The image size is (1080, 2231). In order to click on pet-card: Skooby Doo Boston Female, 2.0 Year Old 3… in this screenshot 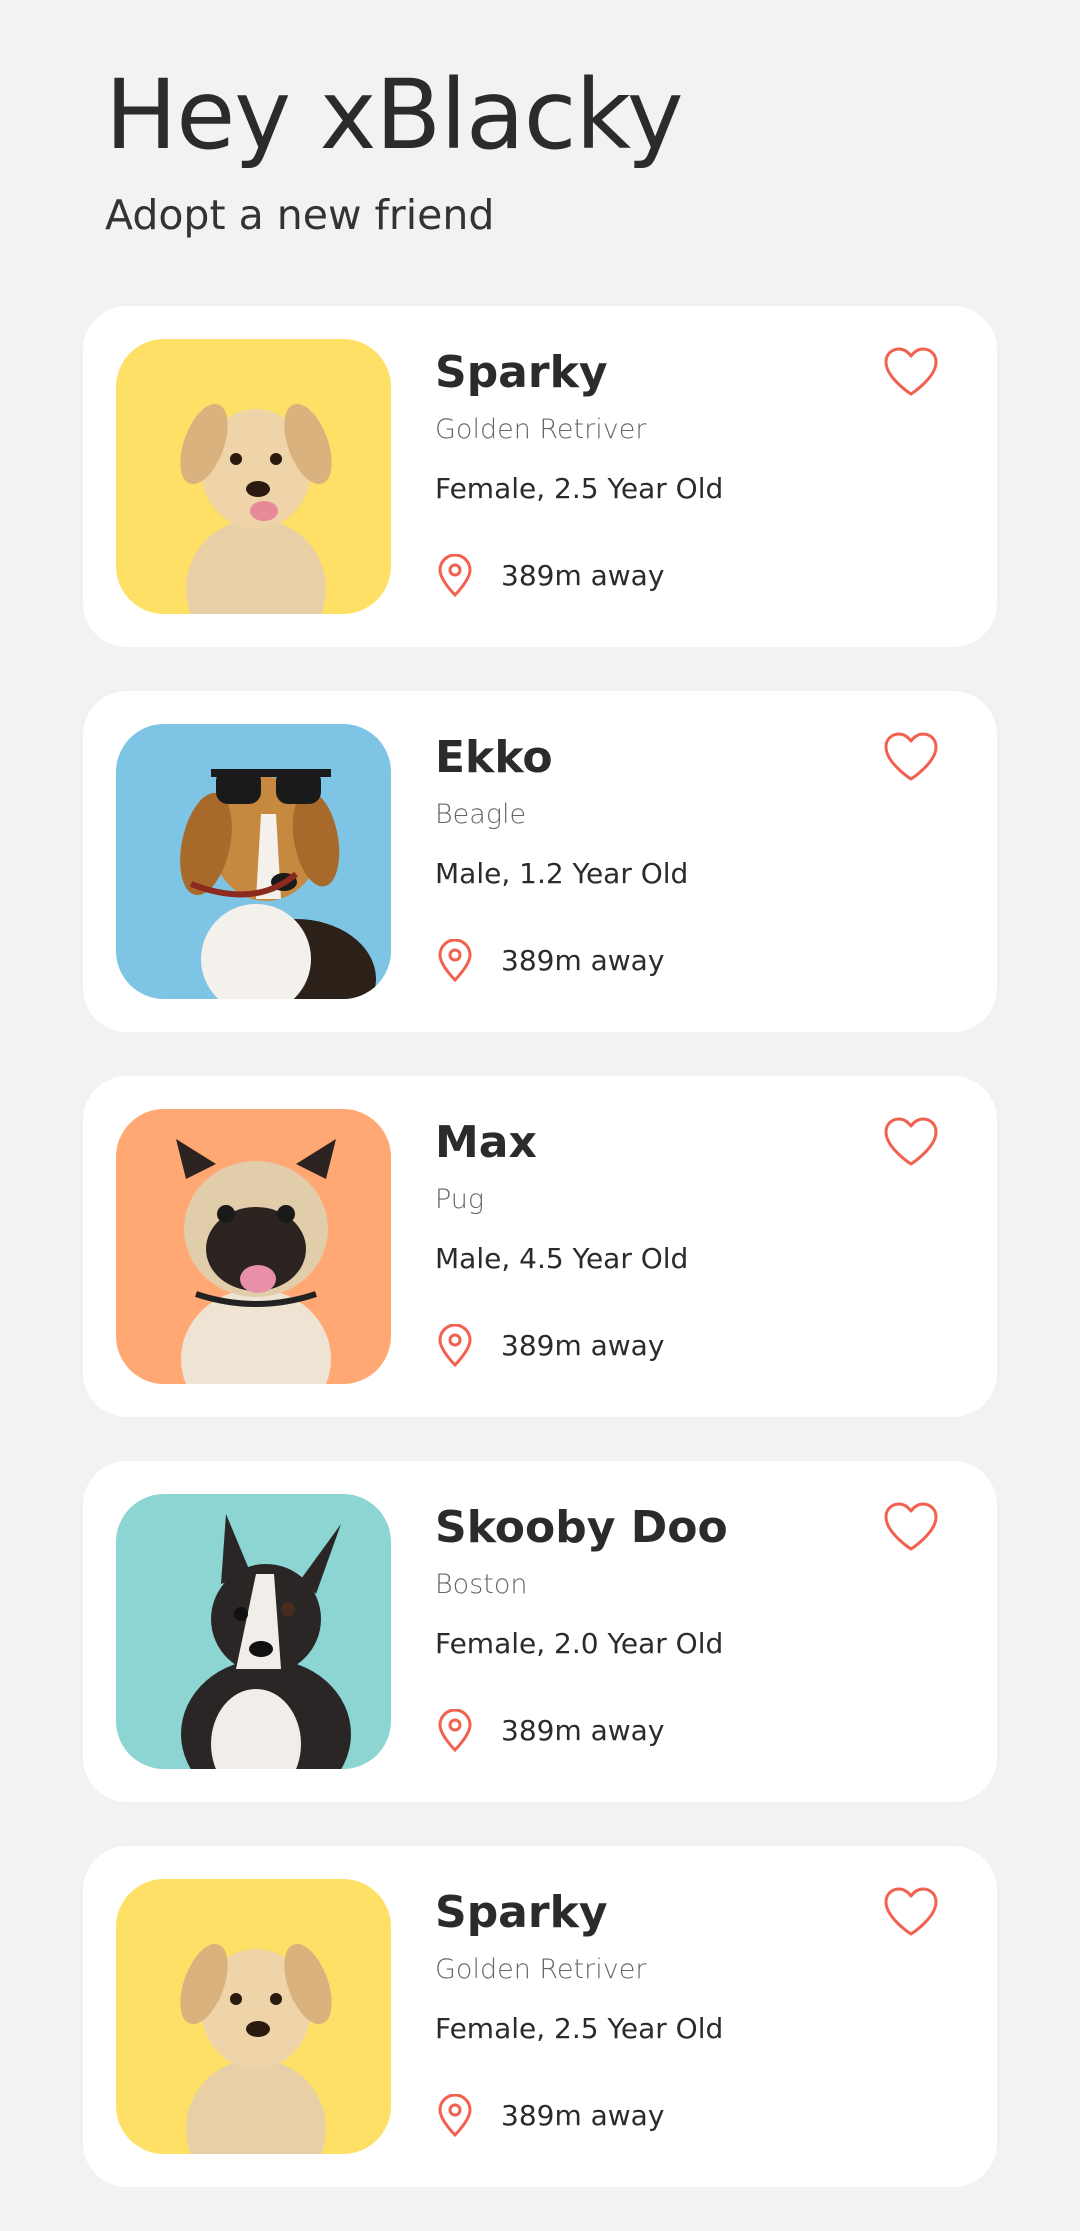, I will do `click(540, 1631)`.